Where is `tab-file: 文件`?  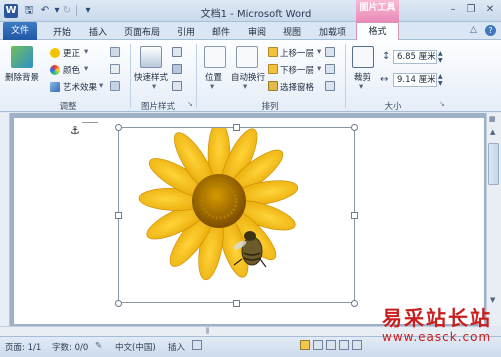 tab-file: 文件 is located at coordinates (20, 31).